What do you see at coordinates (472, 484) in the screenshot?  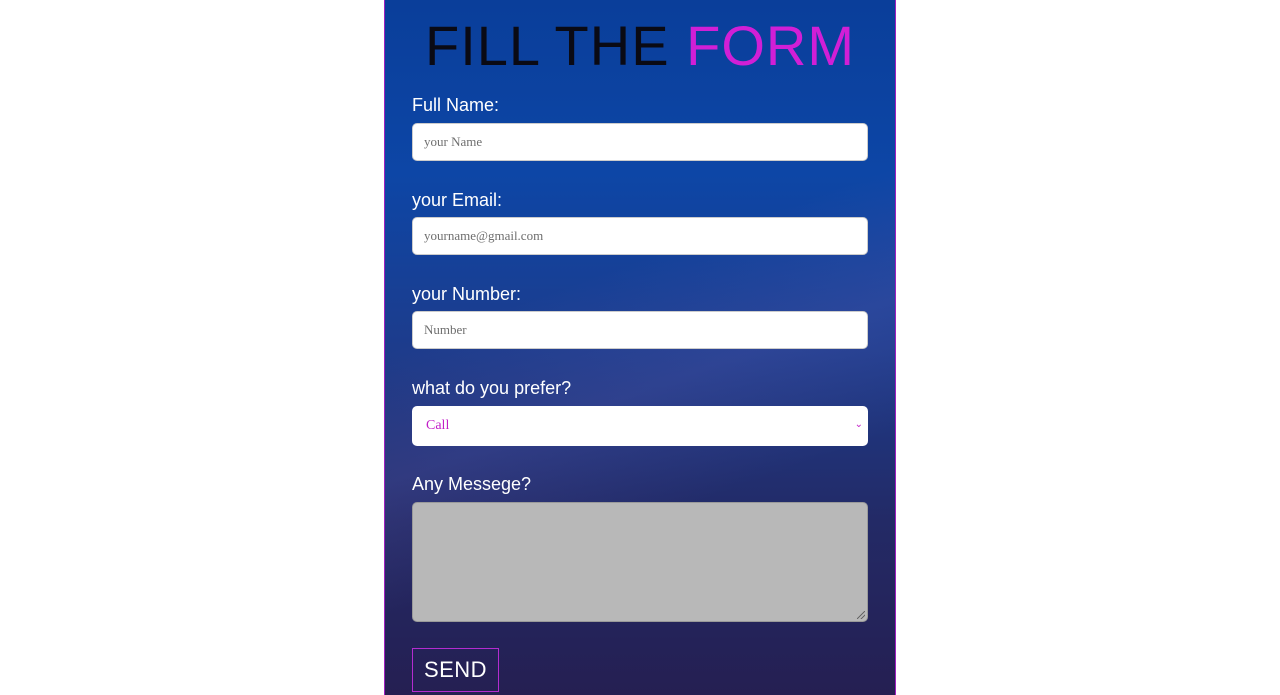 I see `message-label: Any Messege?` at bounding box center [472, 484].